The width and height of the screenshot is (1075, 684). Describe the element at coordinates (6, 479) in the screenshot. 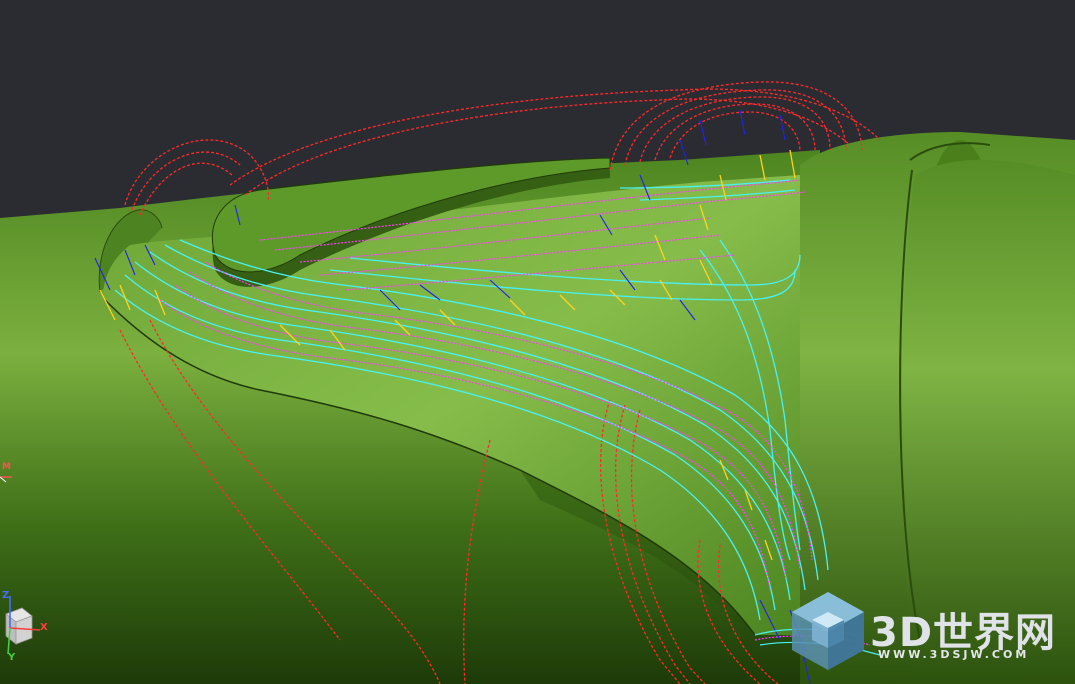

I see `marker-arrow-icon` at that location.